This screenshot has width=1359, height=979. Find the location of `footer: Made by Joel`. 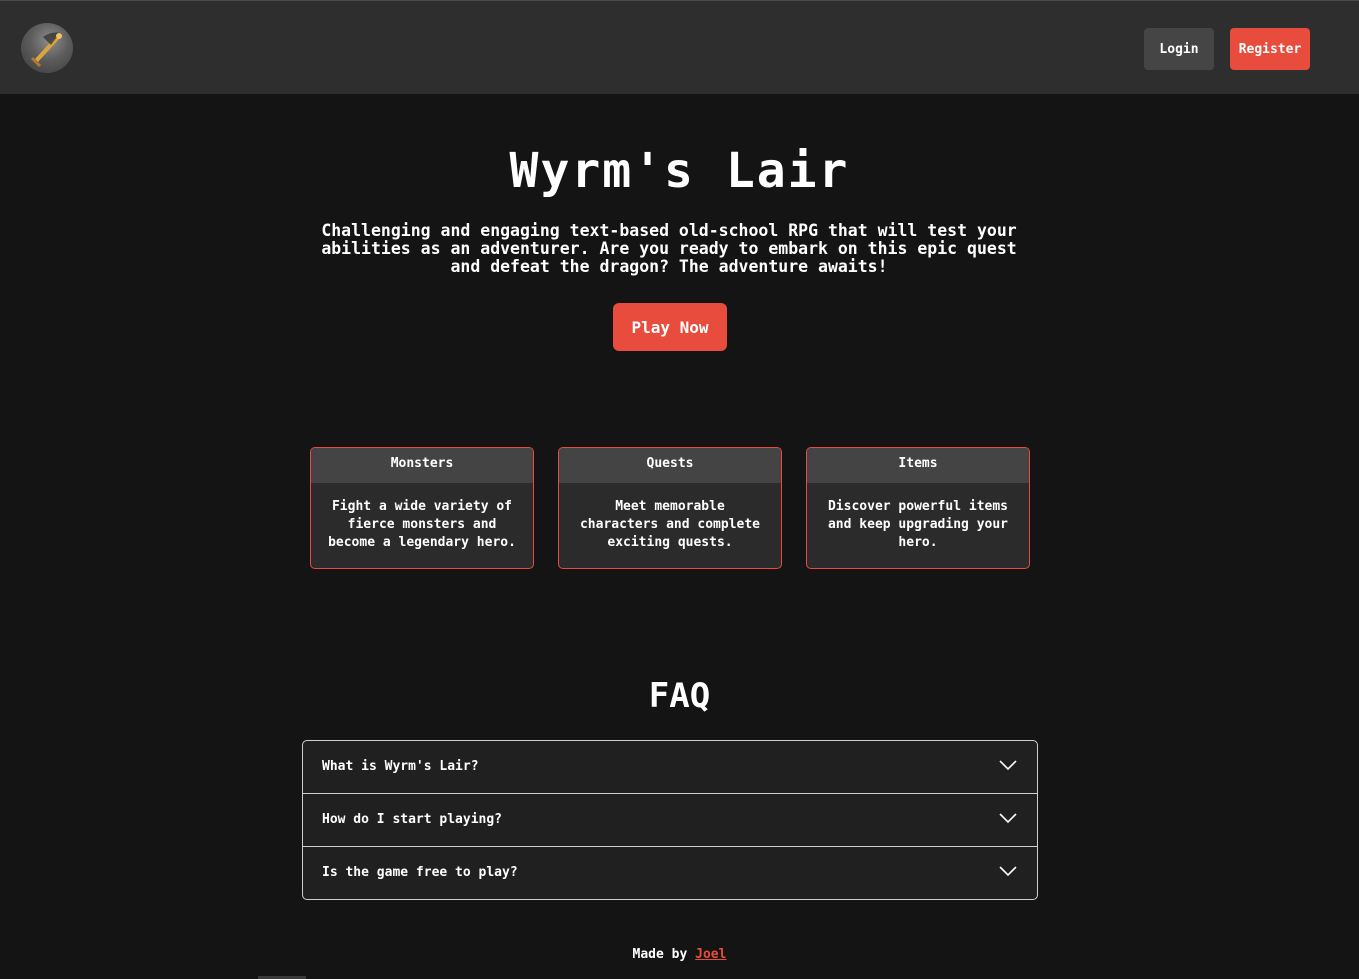

footer: Made by Joel is located at coordinates (679, 955).